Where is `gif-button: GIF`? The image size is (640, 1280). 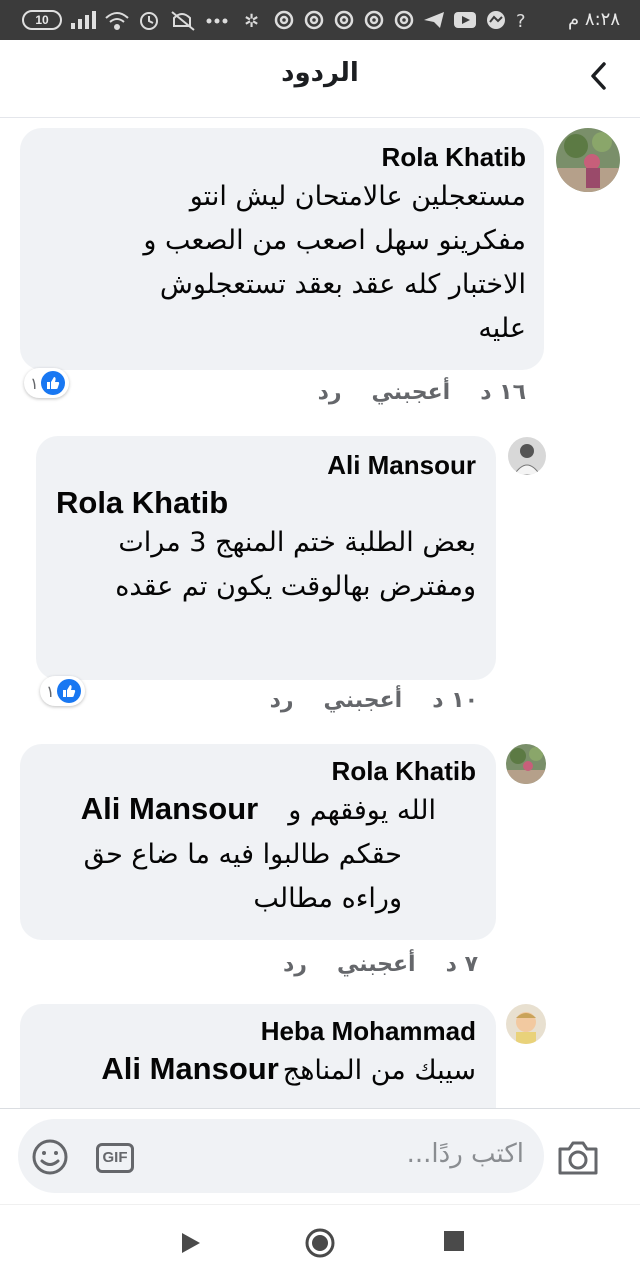
gif-button: GIF is located at coordinates (115, 1158).